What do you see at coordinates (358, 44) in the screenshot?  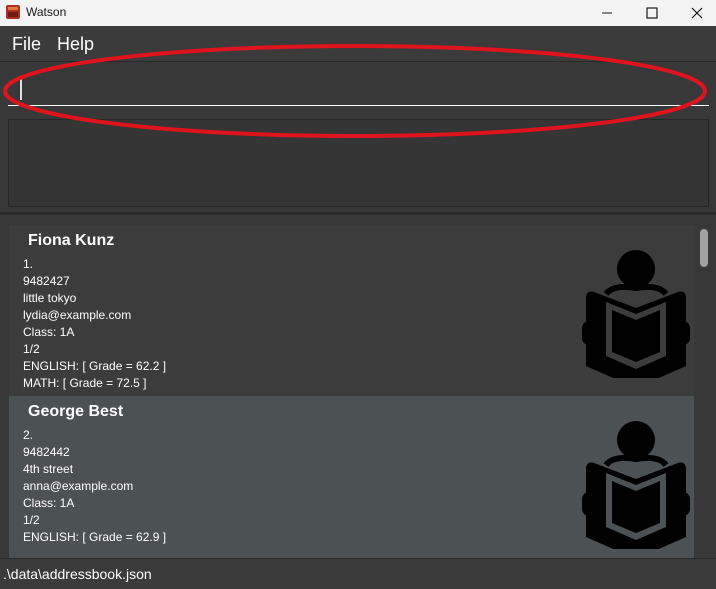 I see `menu-bar: File Help` at bounding box center [358, 44].